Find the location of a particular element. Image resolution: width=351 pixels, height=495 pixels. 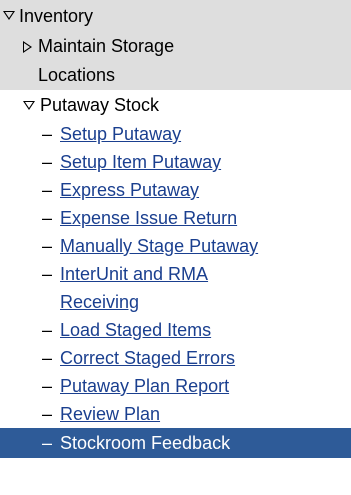

menu-item-review-plan: – Review Plan is located at coordinates (175, 414).